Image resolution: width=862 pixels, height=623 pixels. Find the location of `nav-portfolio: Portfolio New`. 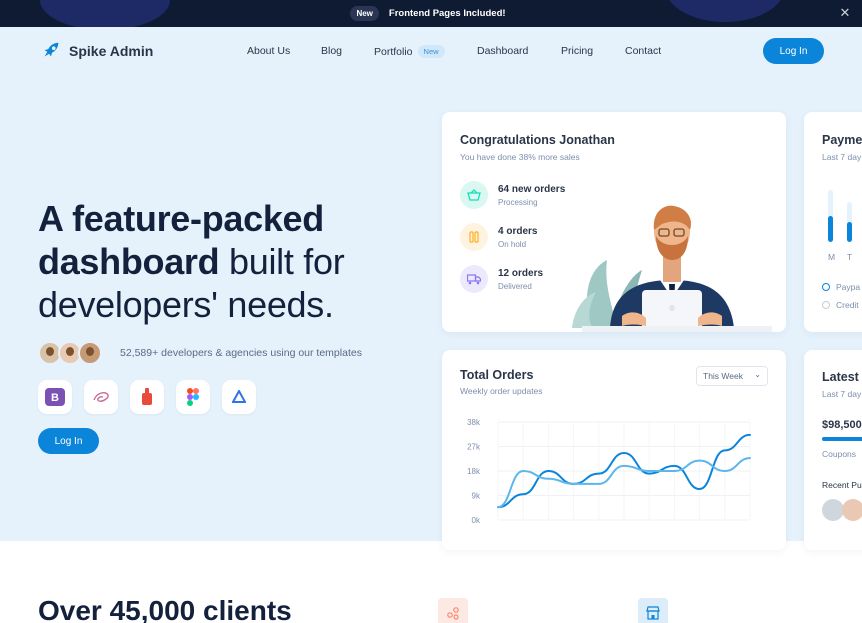

nav-portfolio: Portfolio New is located at coordinates (409, 51).